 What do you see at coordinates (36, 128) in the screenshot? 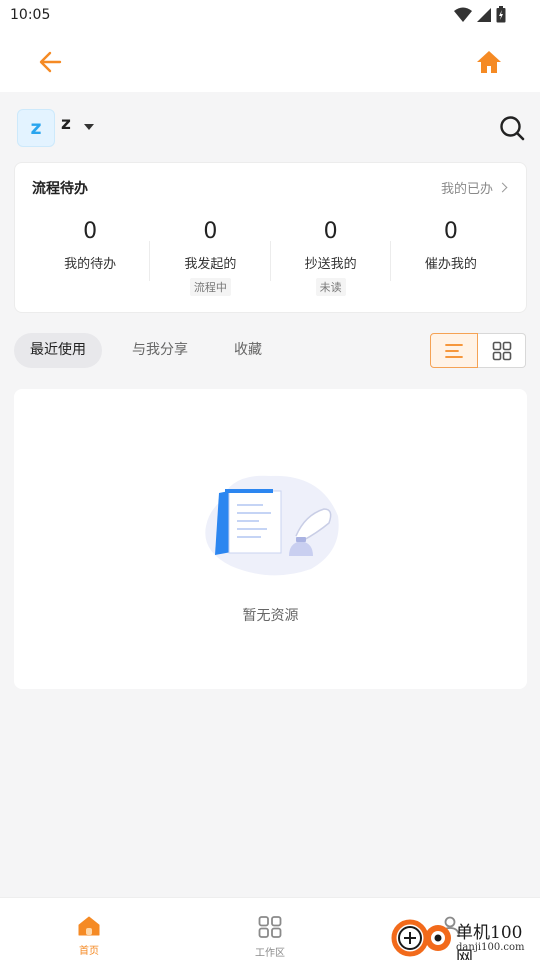
I see `avatar: z` at bounding box center [36, 128].